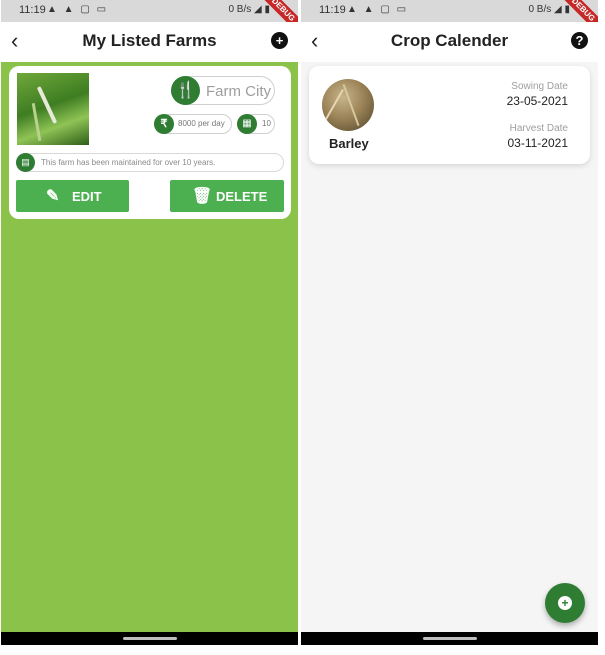 The height and width of the screenshot is (655, 605). I want to click on area-badge: ▦ 10, so click(256, 124).